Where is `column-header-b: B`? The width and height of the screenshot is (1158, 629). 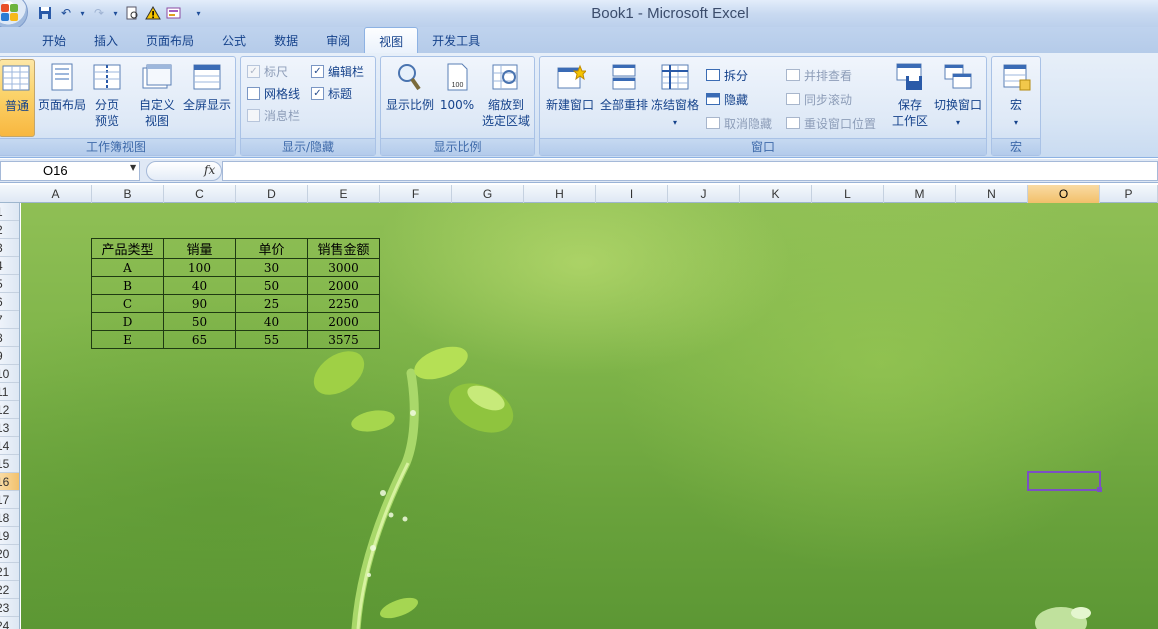
column-header-b: B is located at coordinates (128, 194).